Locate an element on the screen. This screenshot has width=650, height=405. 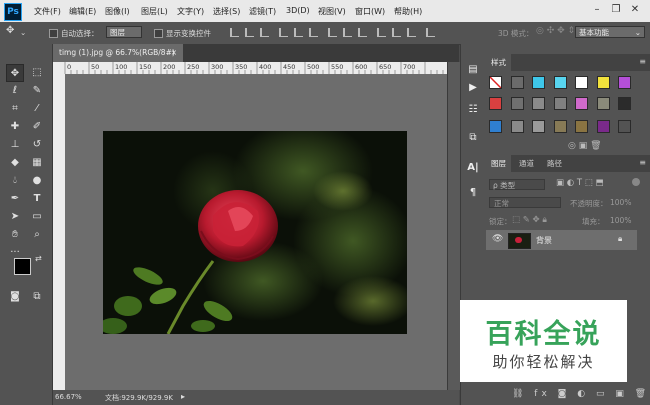
zoom-level: 66.67% is located at coordinates (68, 397).